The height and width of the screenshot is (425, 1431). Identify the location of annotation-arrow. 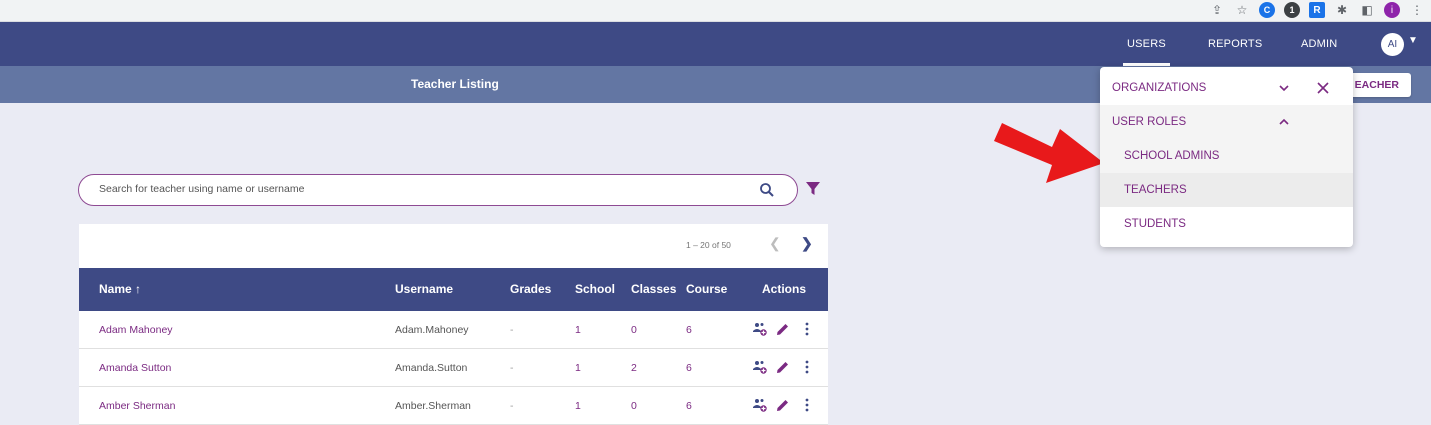
(1049, 153).